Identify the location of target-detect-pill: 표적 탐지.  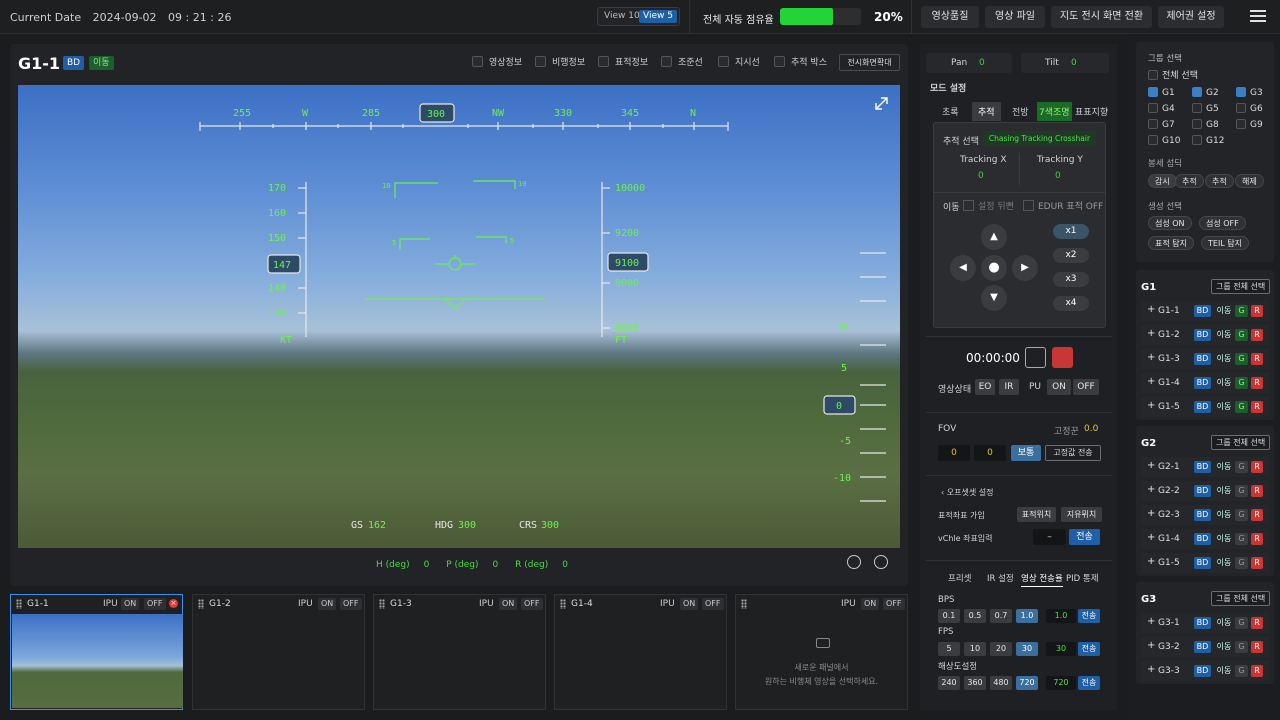
(1171, 243).